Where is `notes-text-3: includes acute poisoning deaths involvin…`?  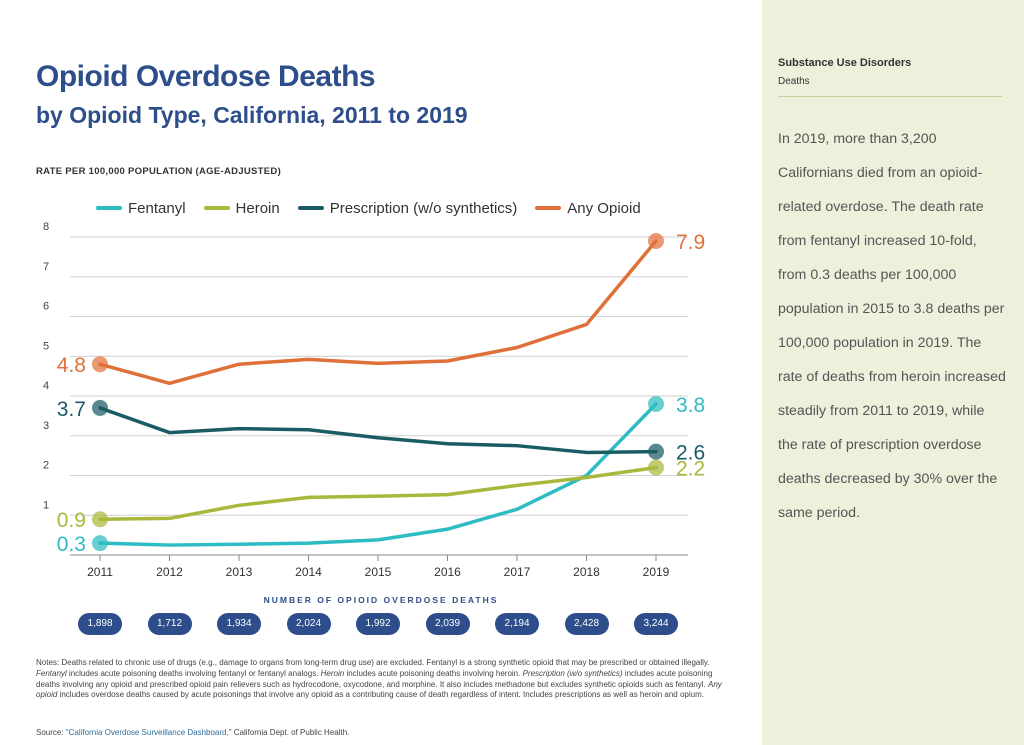
notes-text-3: includes acute poisoning deaths involvin… is located at coordinates (433, 673).